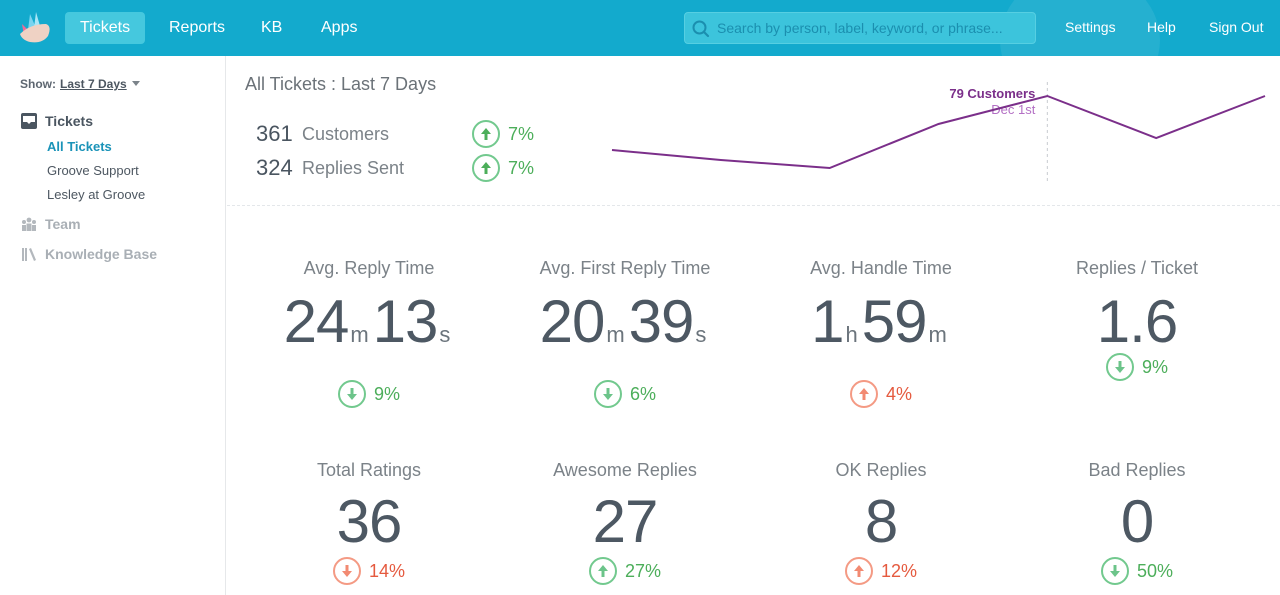 The image size is (1280, 595). What do you see at coordinates (881, 470) in the screenshot?
I see `stat-title: OK Replies` at bounding box center [881, 470].